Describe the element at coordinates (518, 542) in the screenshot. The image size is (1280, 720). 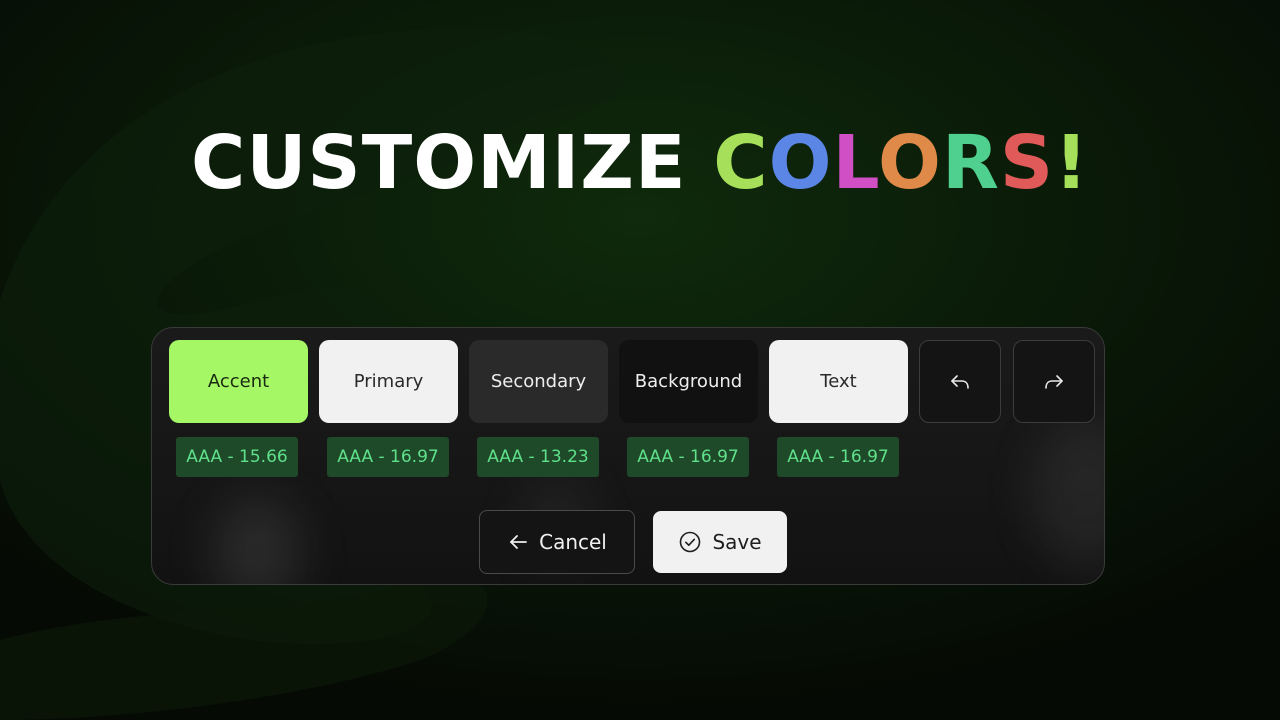
I see `arrow-left-icon` at that location.